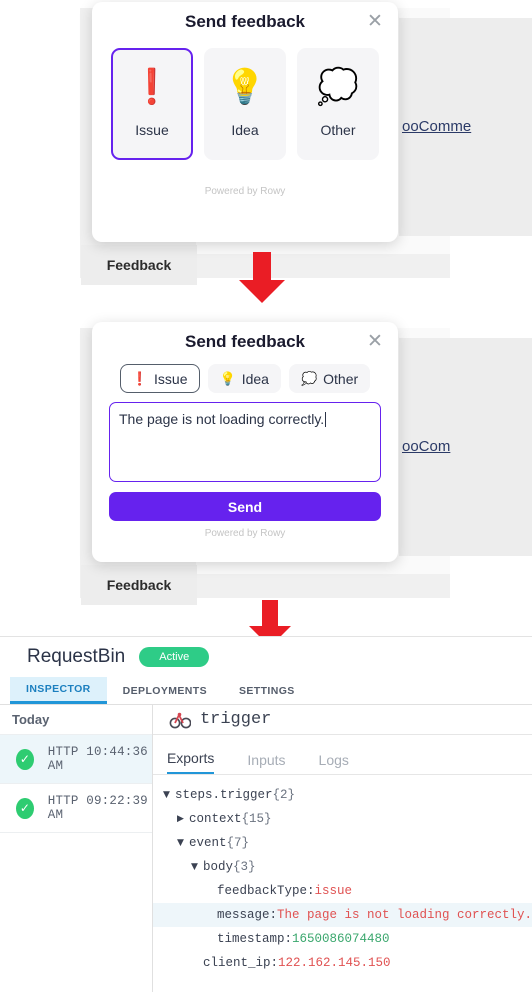 The width and height of the screenshot is (532, 992). Describe the element at coordinates (223, 794) in the screenshot. I see `json-key: steps.trigger` at that location.